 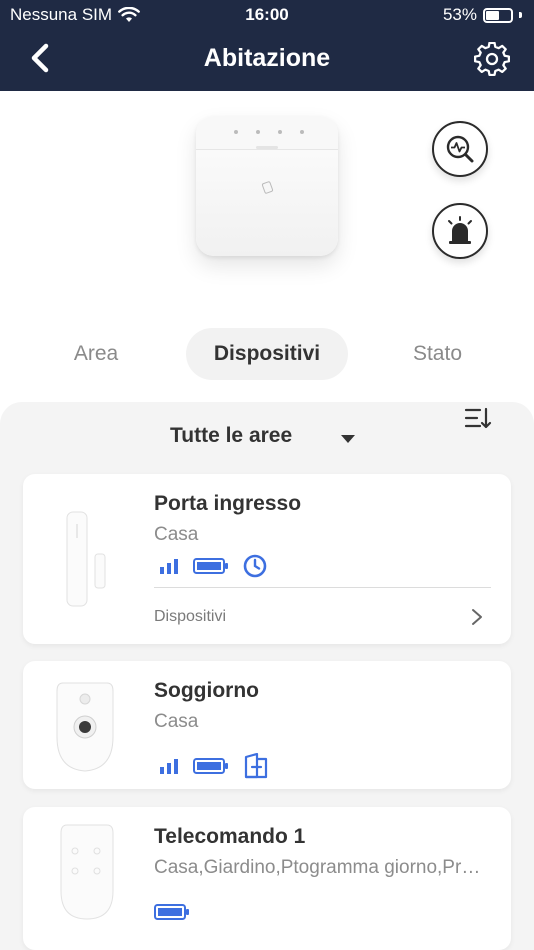 I want to click on app-header: Nessuna SIM 16:00 53% Abitazione, so click(x=267, y=45).